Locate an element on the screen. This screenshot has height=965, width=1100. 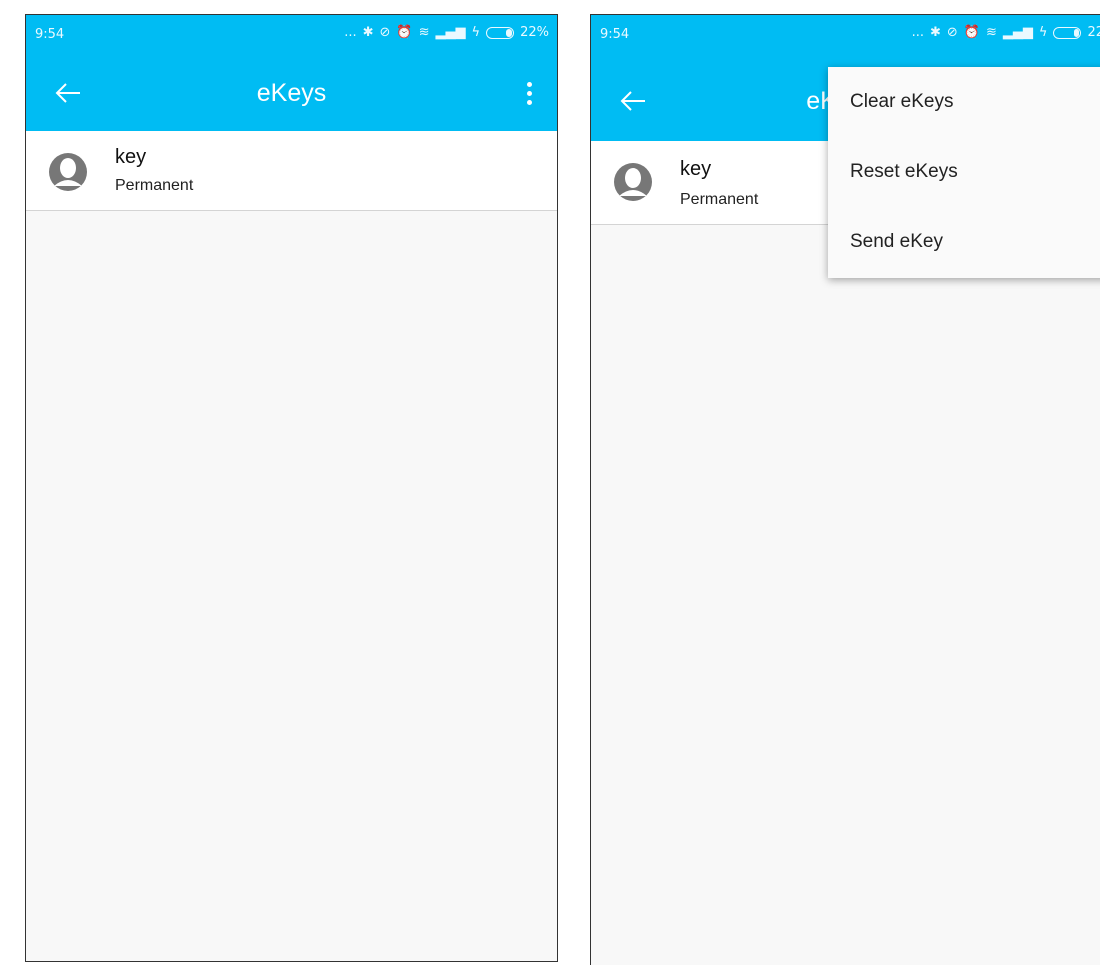
battery-percent: 22% is located at coordinates (534, 32).